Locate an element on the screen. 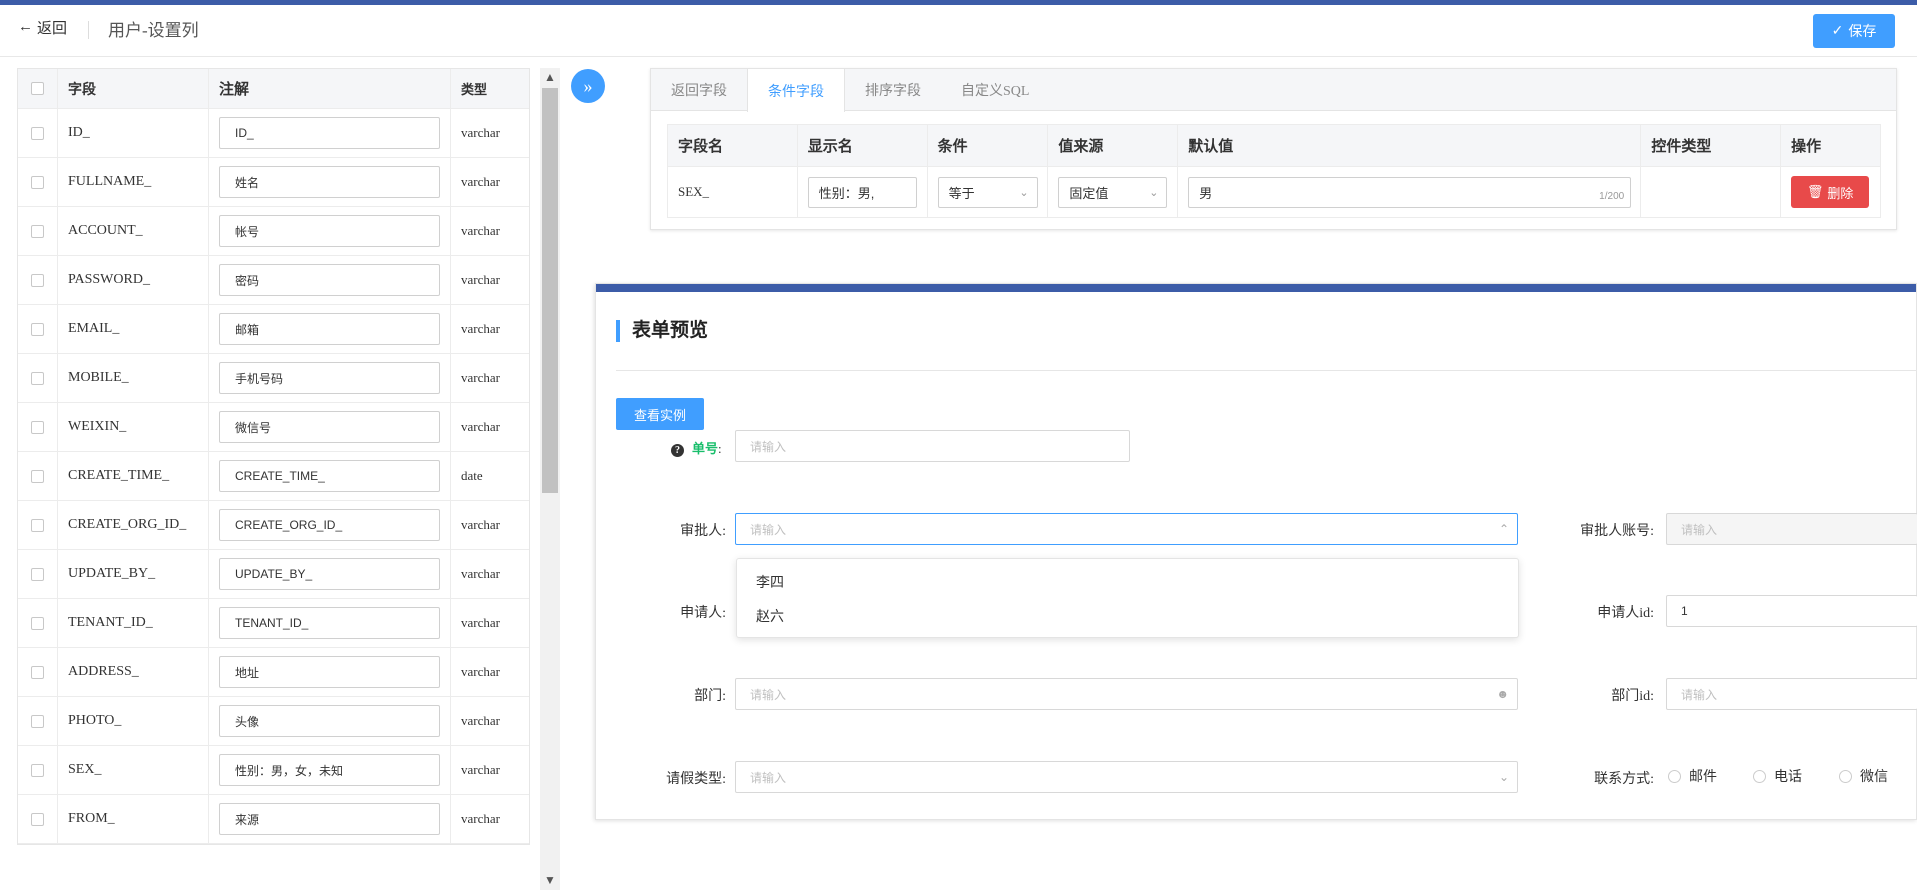  field-name: ADDRESS_ is located at coordinates (133, 672).